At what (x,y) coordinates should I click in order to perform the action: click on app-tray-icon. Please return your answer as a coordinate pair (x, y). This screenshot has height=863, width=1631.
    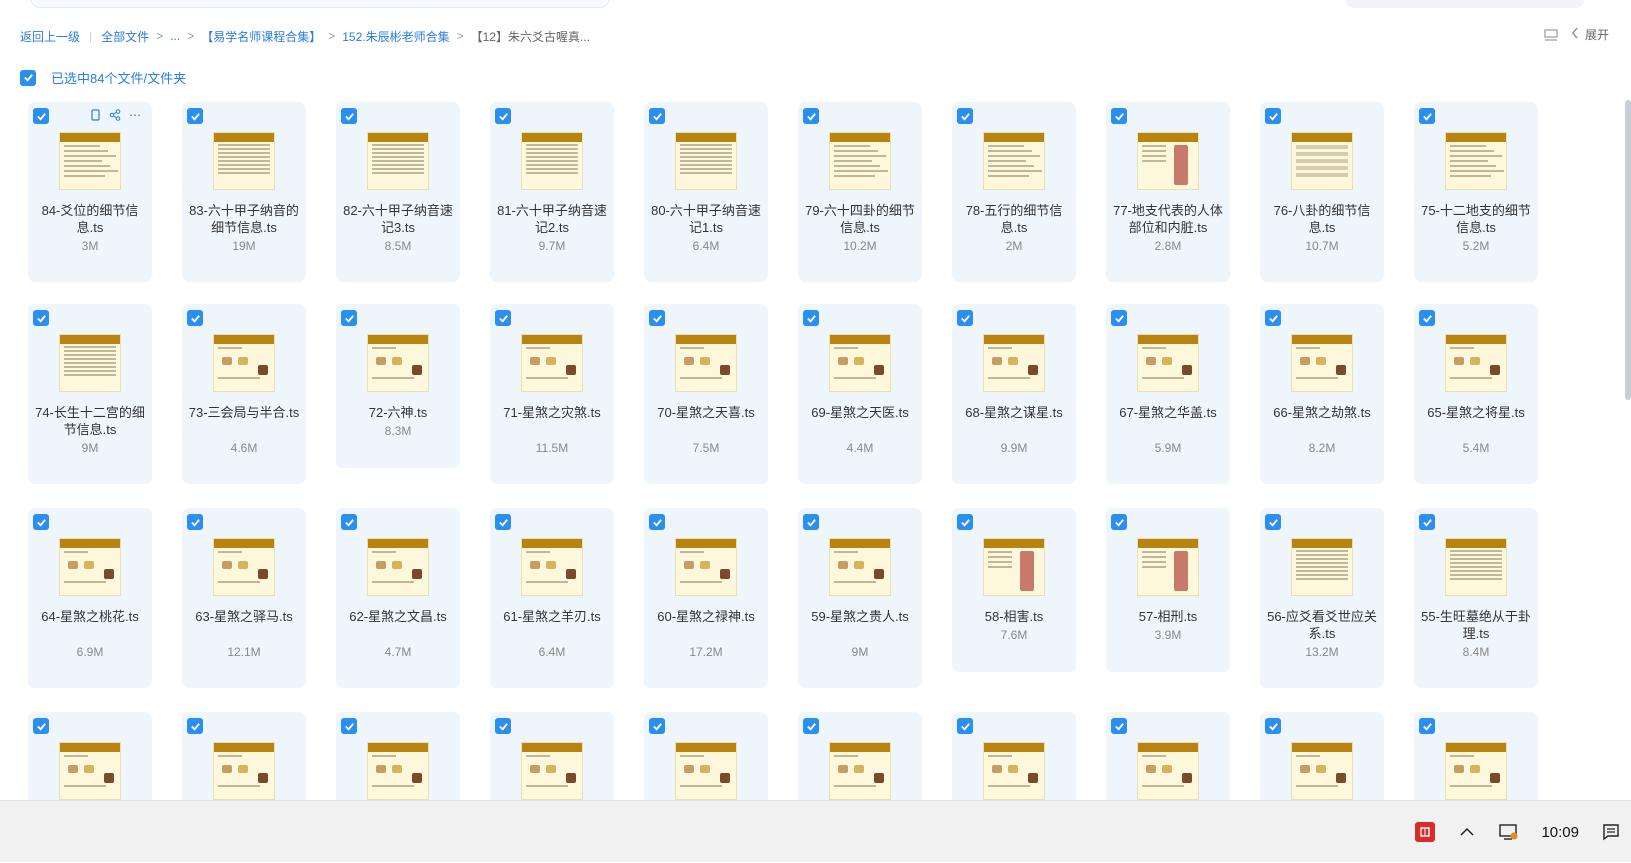
    Looking at the image, I should click on (1425, 832).